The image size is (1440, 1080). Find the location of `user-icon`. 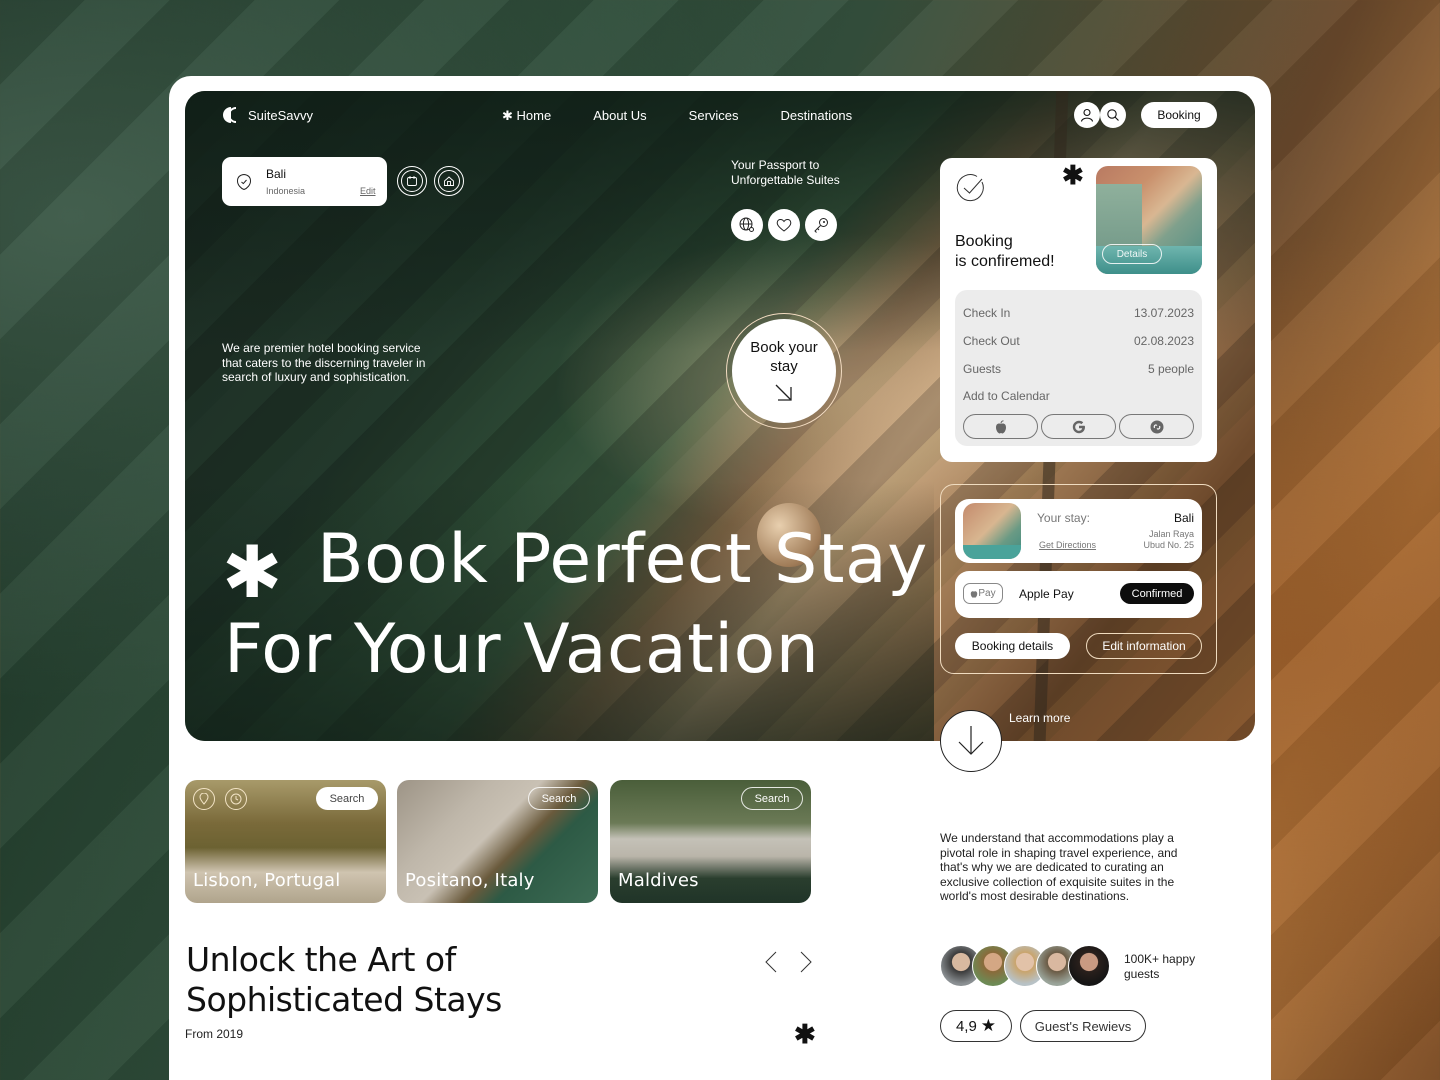

user-icon is located at coordinates (1087, 115).